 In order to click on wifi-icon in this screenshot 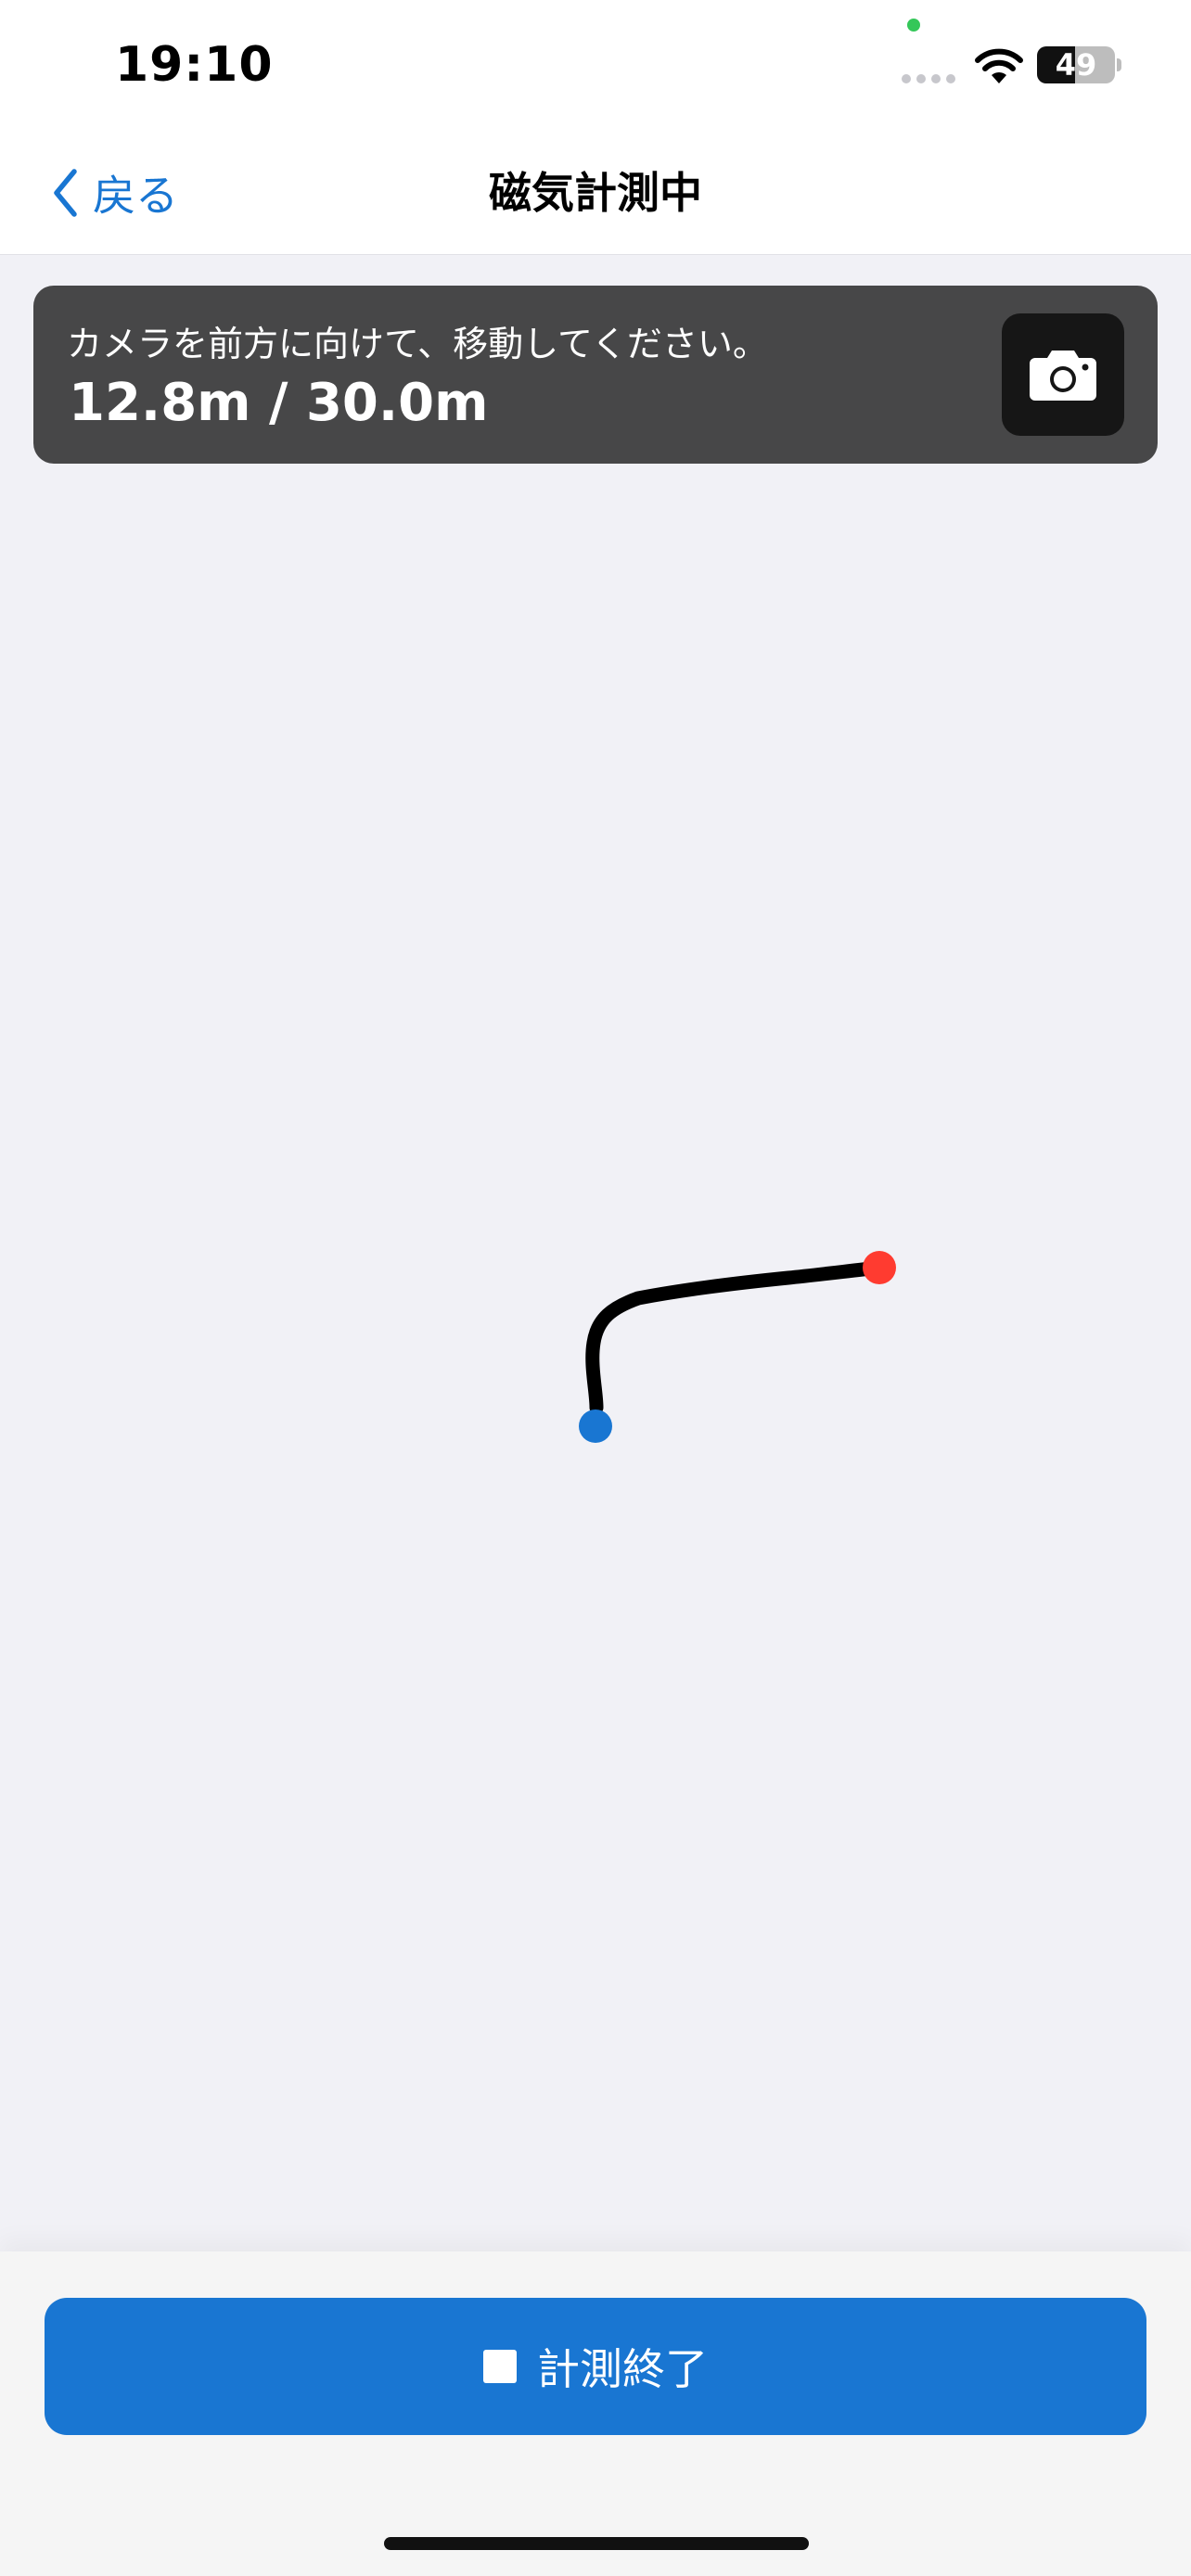, I will do `click(999, 66)`.